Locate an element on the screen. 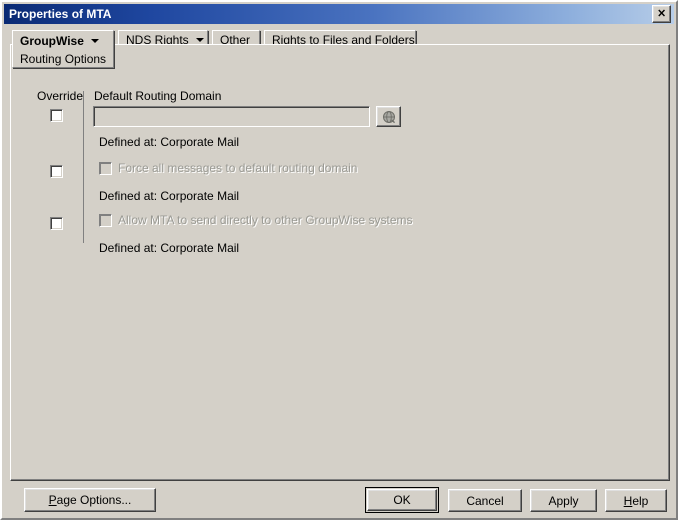 The height and width of the screenshot is (520, 678). cancel-button: Cancel is located at coordinates (485, 500).